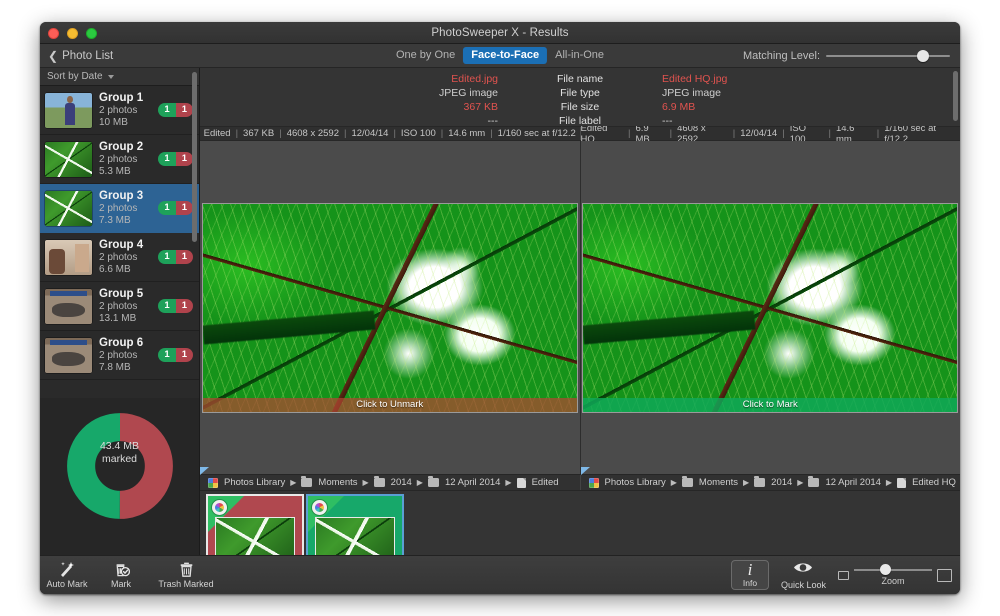  Describe the element at coordinates (593, 482) in the screenshot. I see `photos-library-icon` at that location.